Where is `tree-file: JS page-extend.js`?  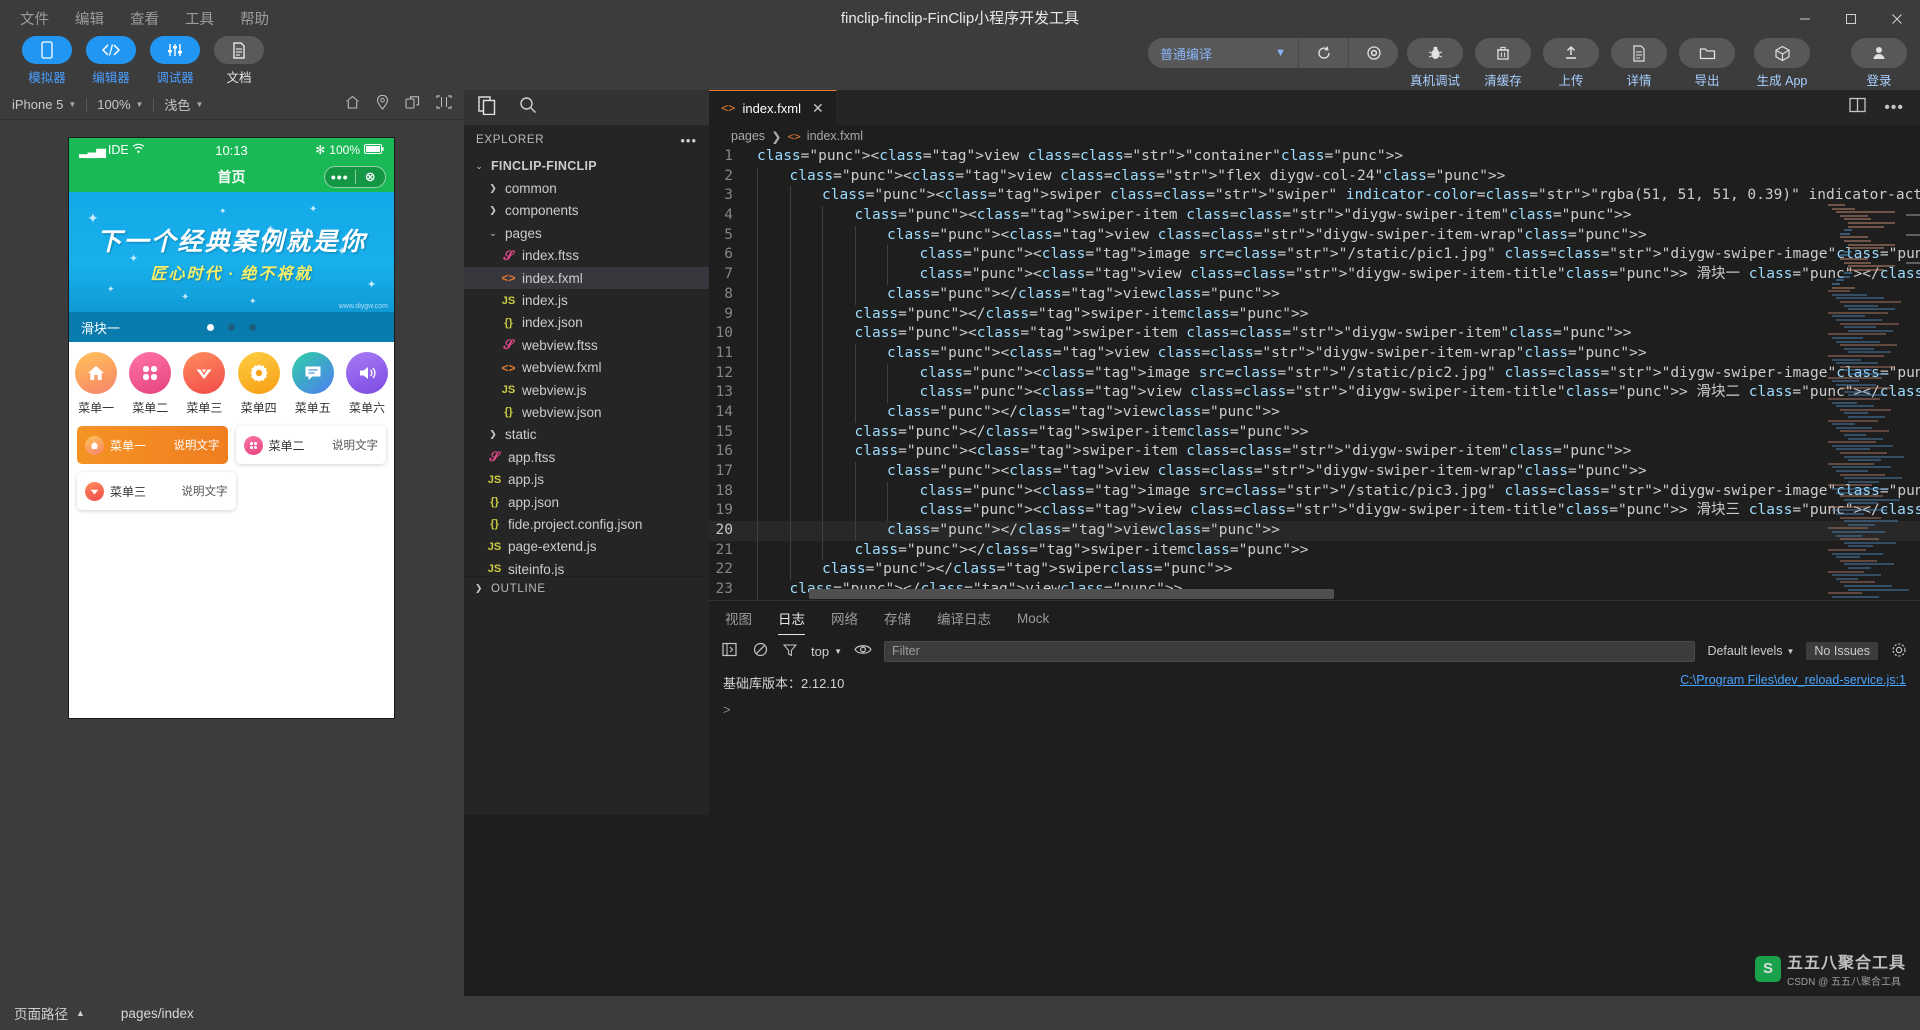
tree-file: JS page-extend.js is located at coordinates (586, 547).